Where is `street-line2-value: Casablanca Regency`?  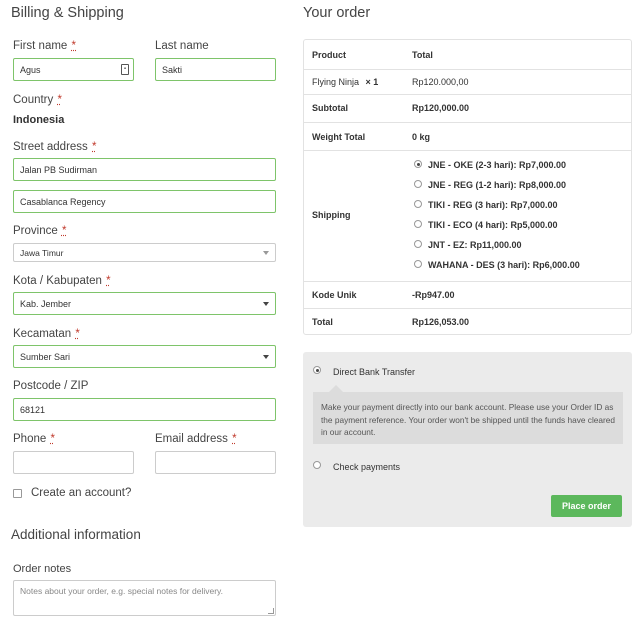 street-line2-value: Casablanca Regency is located at coordinates (63, 201).